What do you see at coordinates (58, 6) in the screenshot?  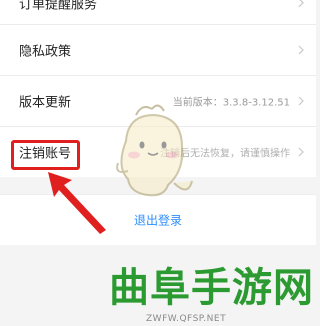 I see `row-label: 订单提醒服务` at bounding box center [58, 6].